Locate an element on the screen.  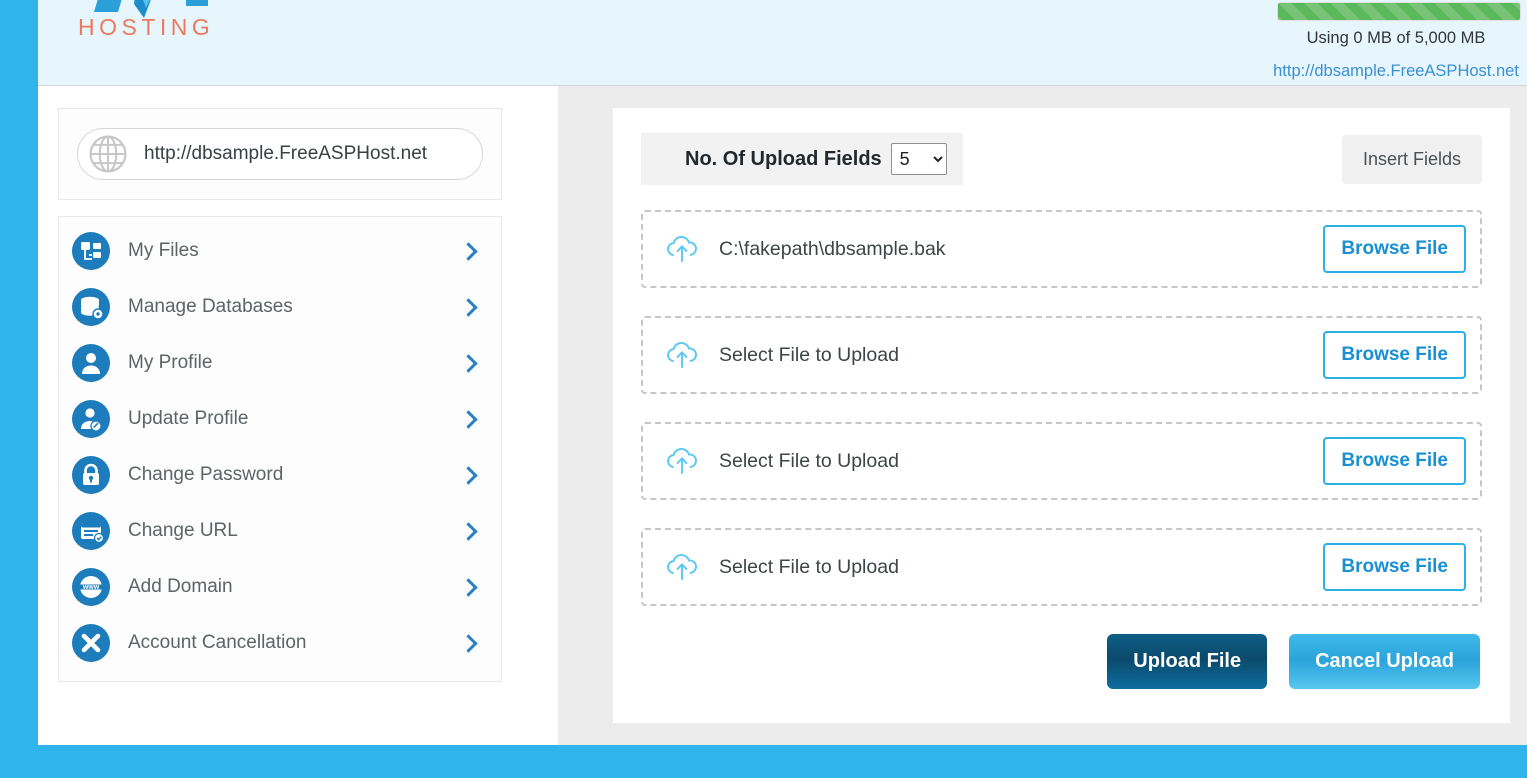
upload-file-button: Upload File is located at coordinates (1187, 661).